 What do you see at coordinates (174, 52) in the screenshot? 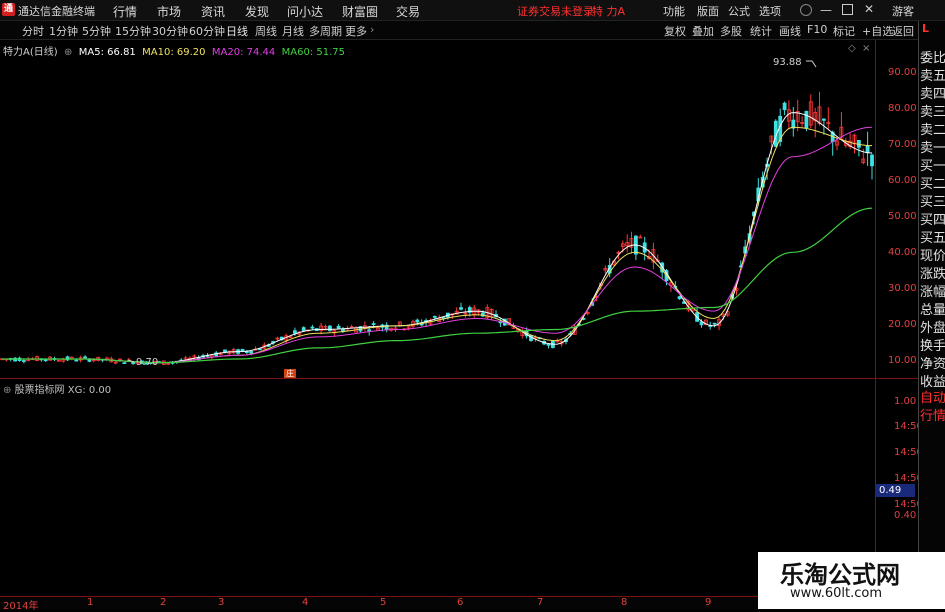
I see `ma10-label: MA10: 69.20` at bounding box center [174, 52].